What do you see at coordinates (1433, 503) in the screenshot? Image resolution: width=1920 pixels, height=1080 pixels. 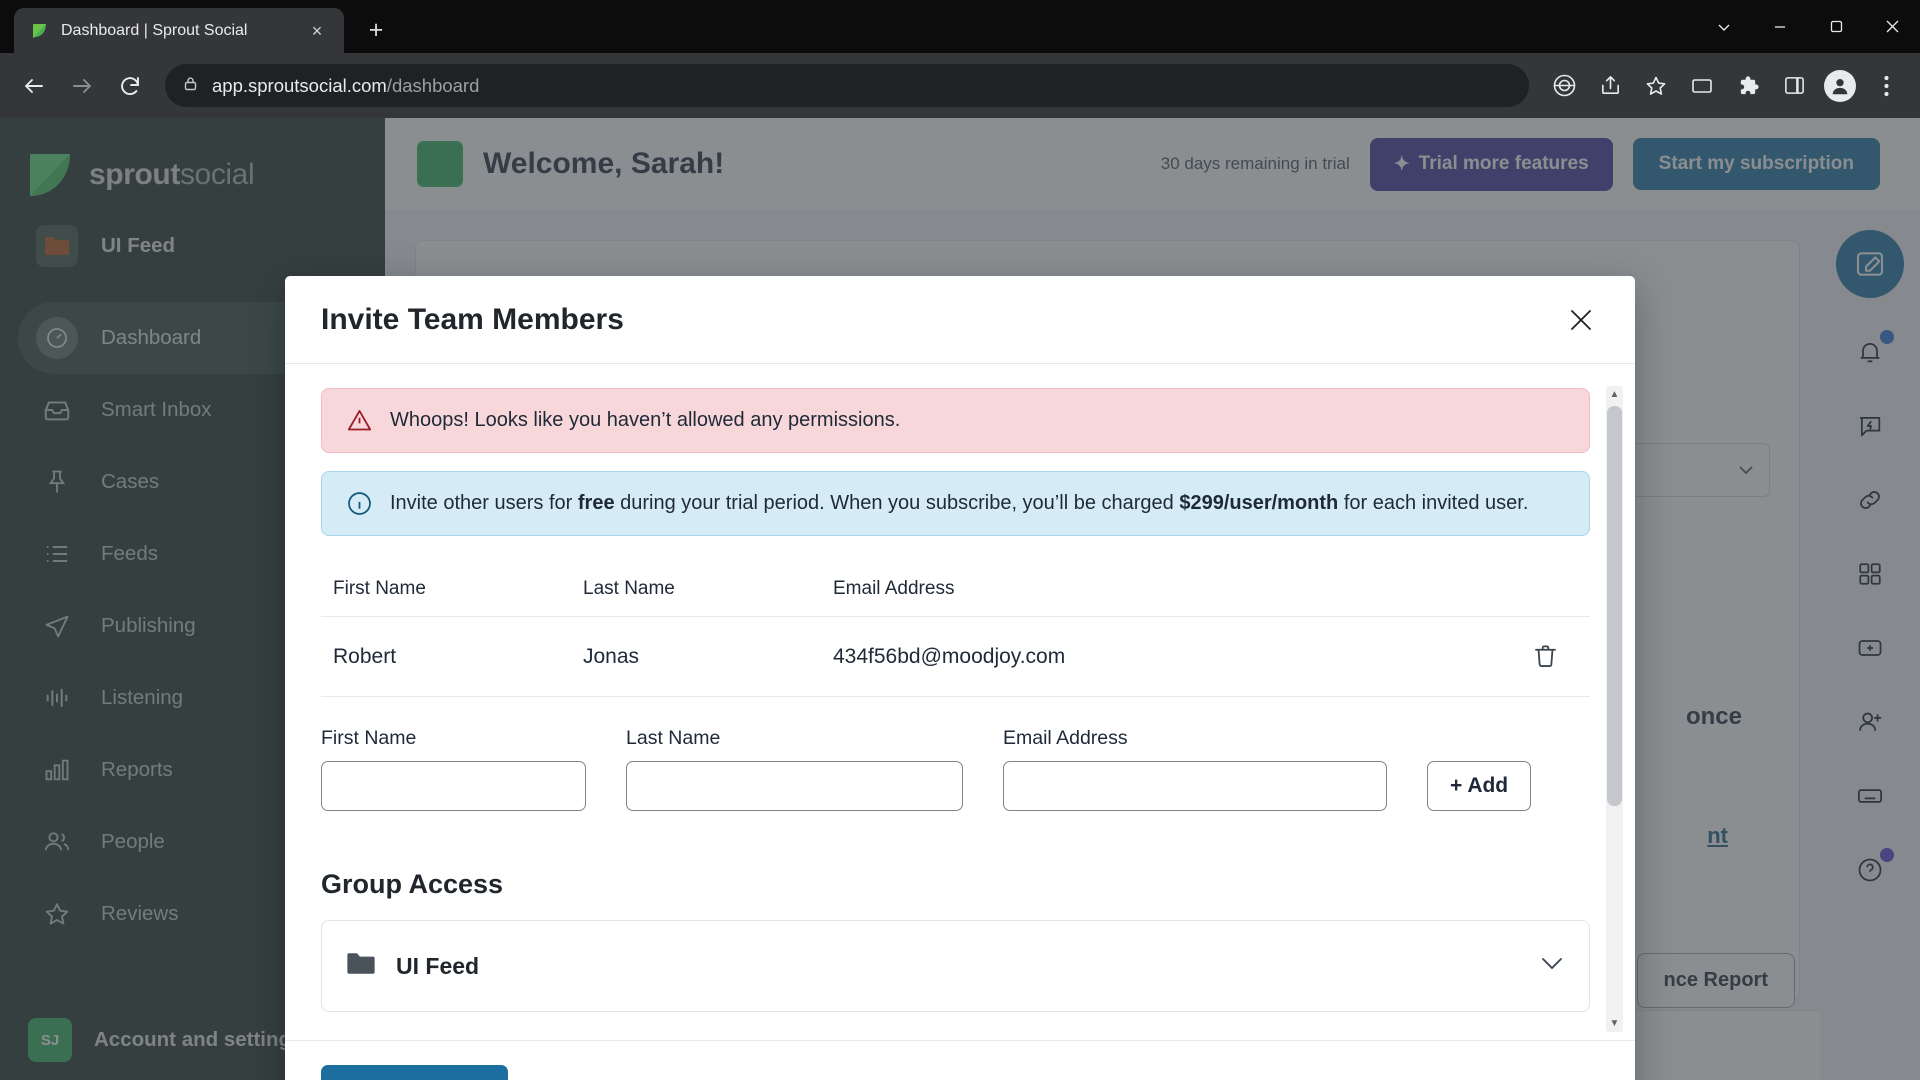 I see `info-part-3: for each invited user.` at bounding box center [1433, 503].